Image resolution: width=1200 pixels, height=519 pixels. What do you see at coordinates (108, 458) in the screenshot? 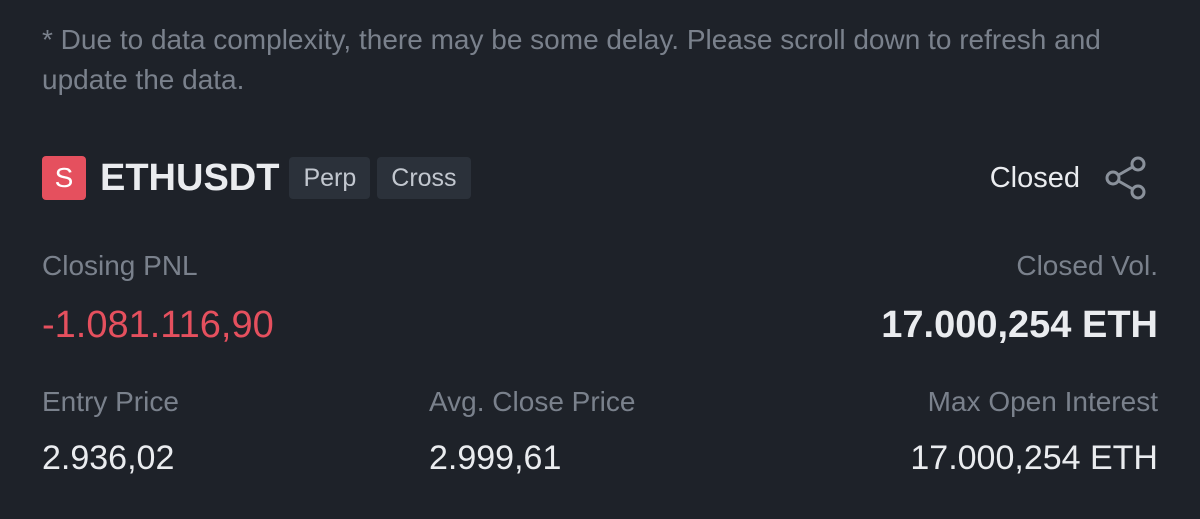
I see `entry-price-value: 2.936,02` at bounding box center [108, 458].